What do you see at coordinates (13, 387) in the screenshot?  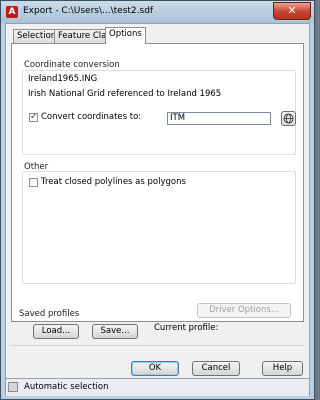 I see `status-icon` at bounding box center [13, 387].